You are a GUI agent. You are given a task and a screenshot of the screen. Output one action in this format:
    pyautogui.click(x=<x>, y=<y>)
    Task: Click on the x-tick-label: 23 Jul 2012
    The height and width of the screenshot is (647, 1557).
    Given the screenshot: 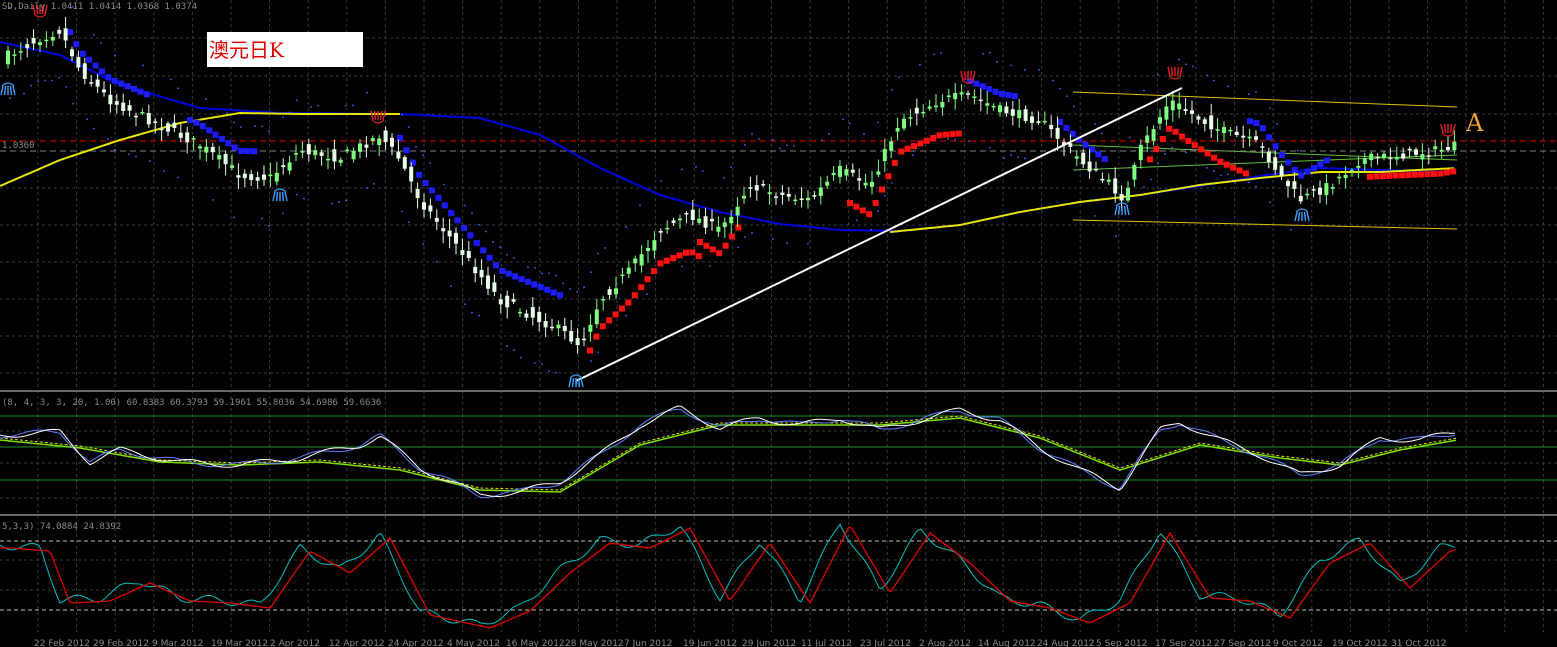 What is the action you would take?
    pyautogui.click(x=885, y=643)
    